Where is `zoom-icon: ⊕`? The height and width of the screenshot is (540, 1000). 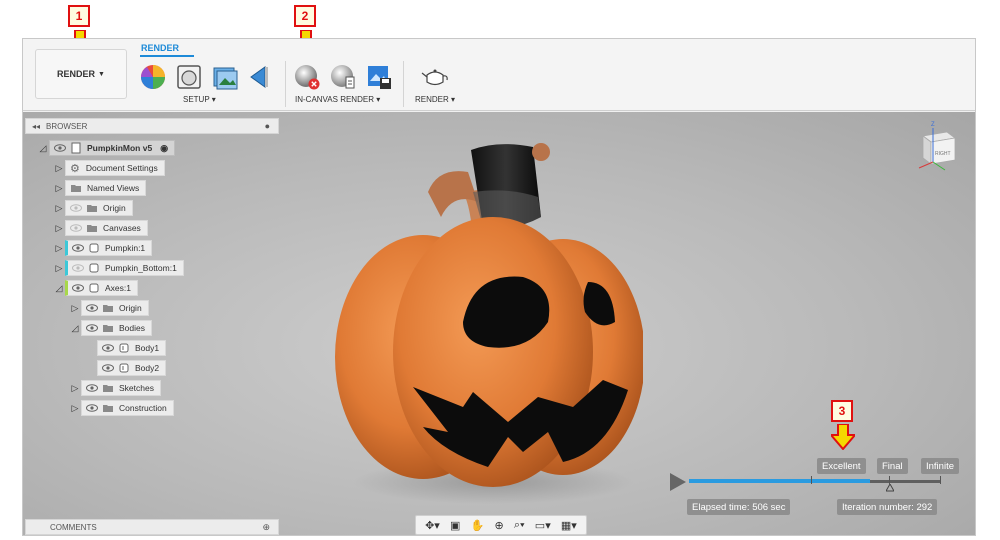
zoom-icon: ⊕ is located at coordinates (498, 525).